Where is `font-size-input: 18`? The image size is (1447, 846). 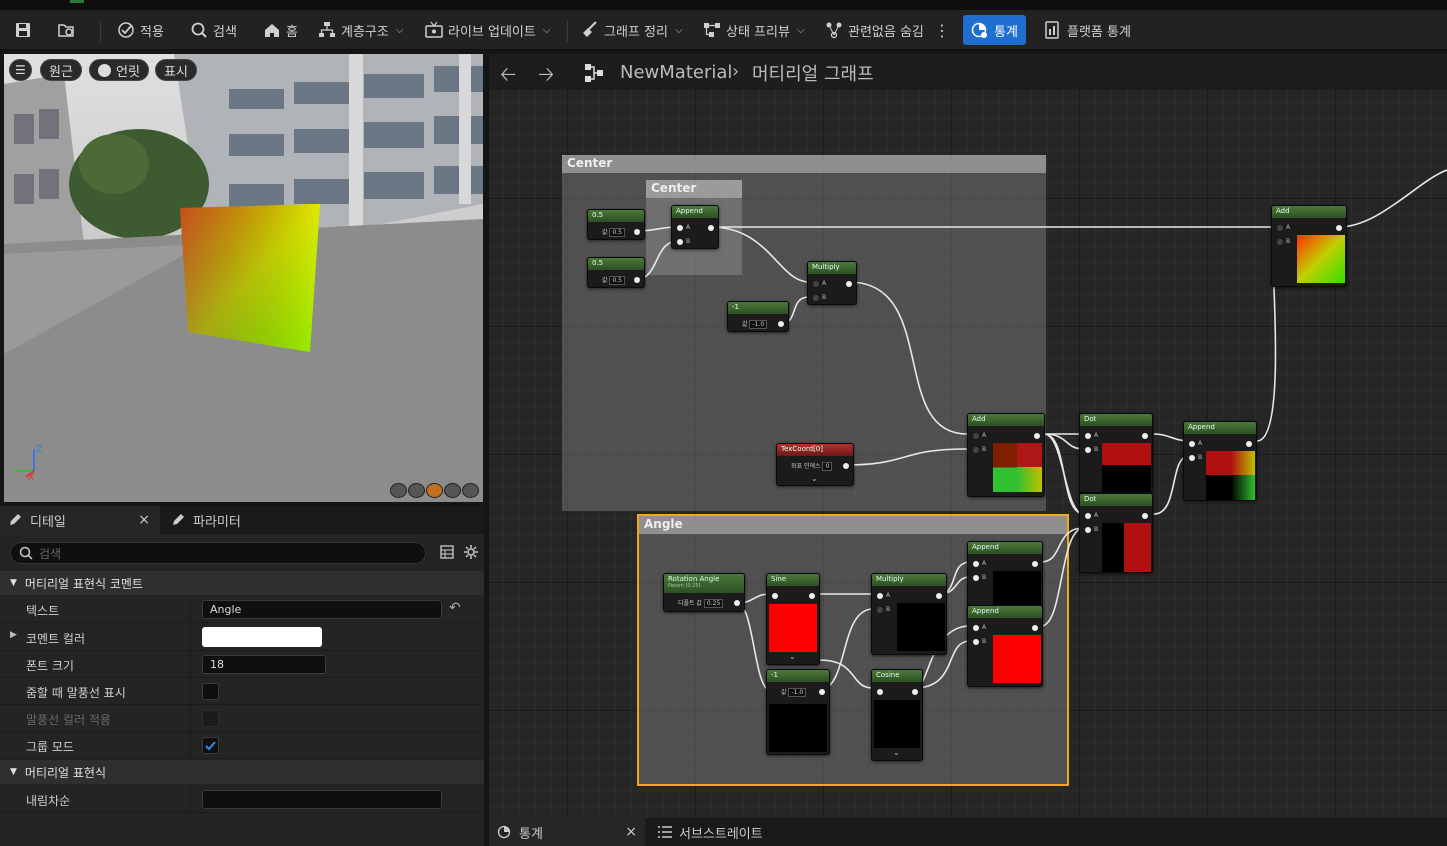 font-size-input: 18 is located at coordinates (264, 664).